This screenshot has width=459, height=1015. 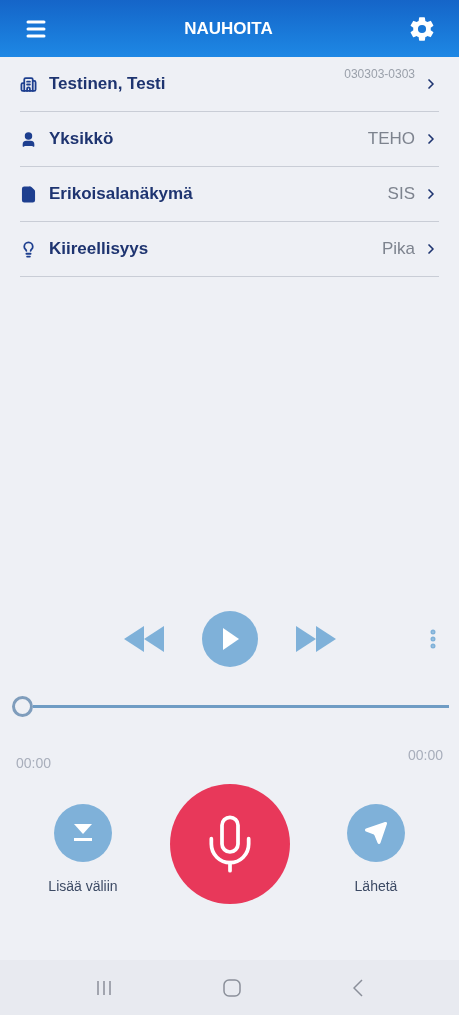 I want to click on action-label: Lisää väliin, so click(x=83, y=886).